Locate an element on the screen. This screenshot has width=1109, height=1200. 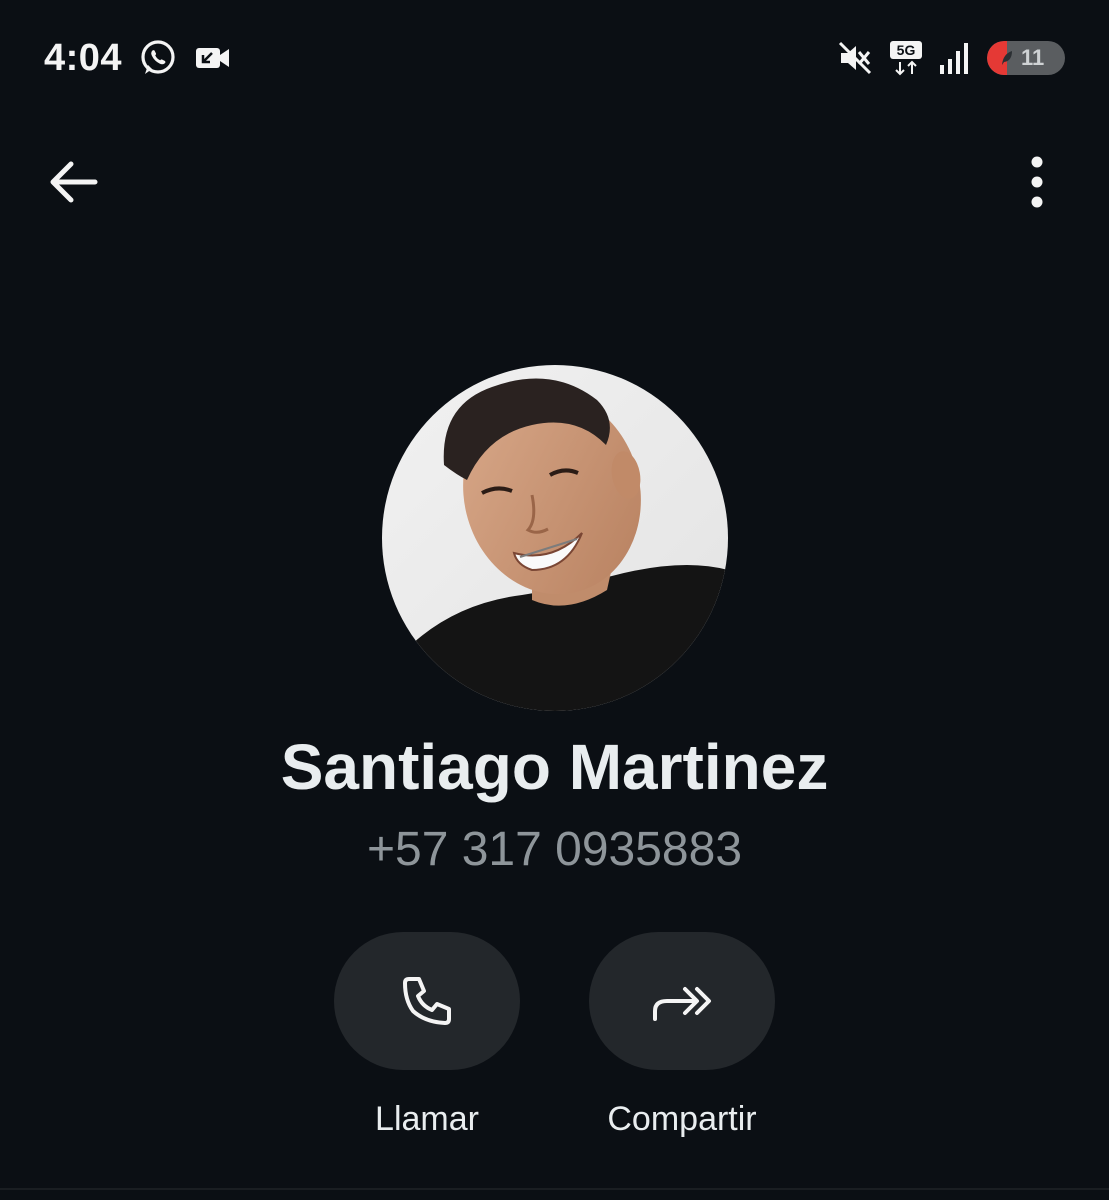
back-arrow-icon is located at coordinates (74, 182).